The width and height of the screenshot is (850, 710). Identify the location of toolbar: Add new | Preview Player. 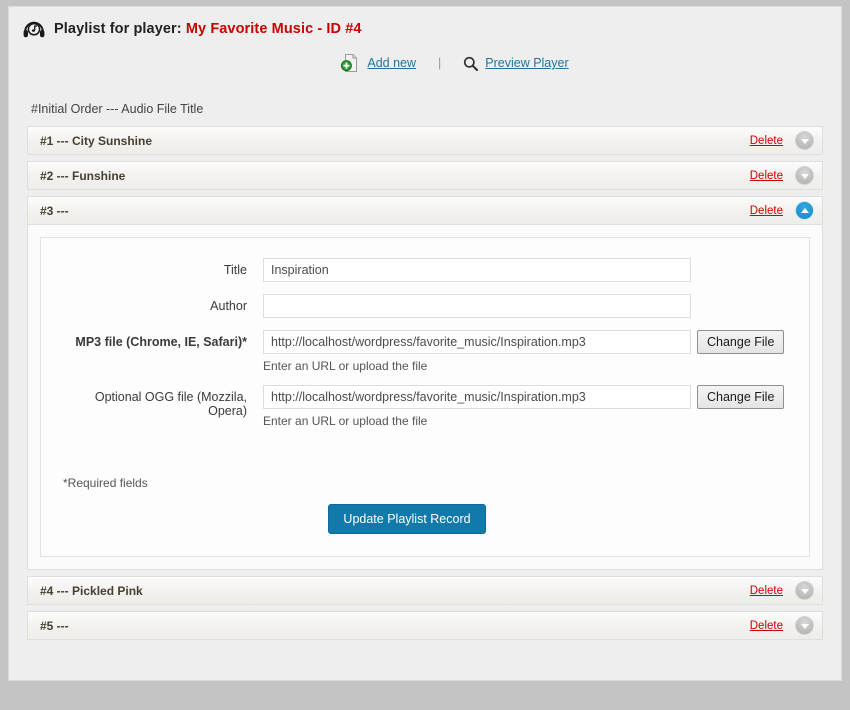
(425, 63).